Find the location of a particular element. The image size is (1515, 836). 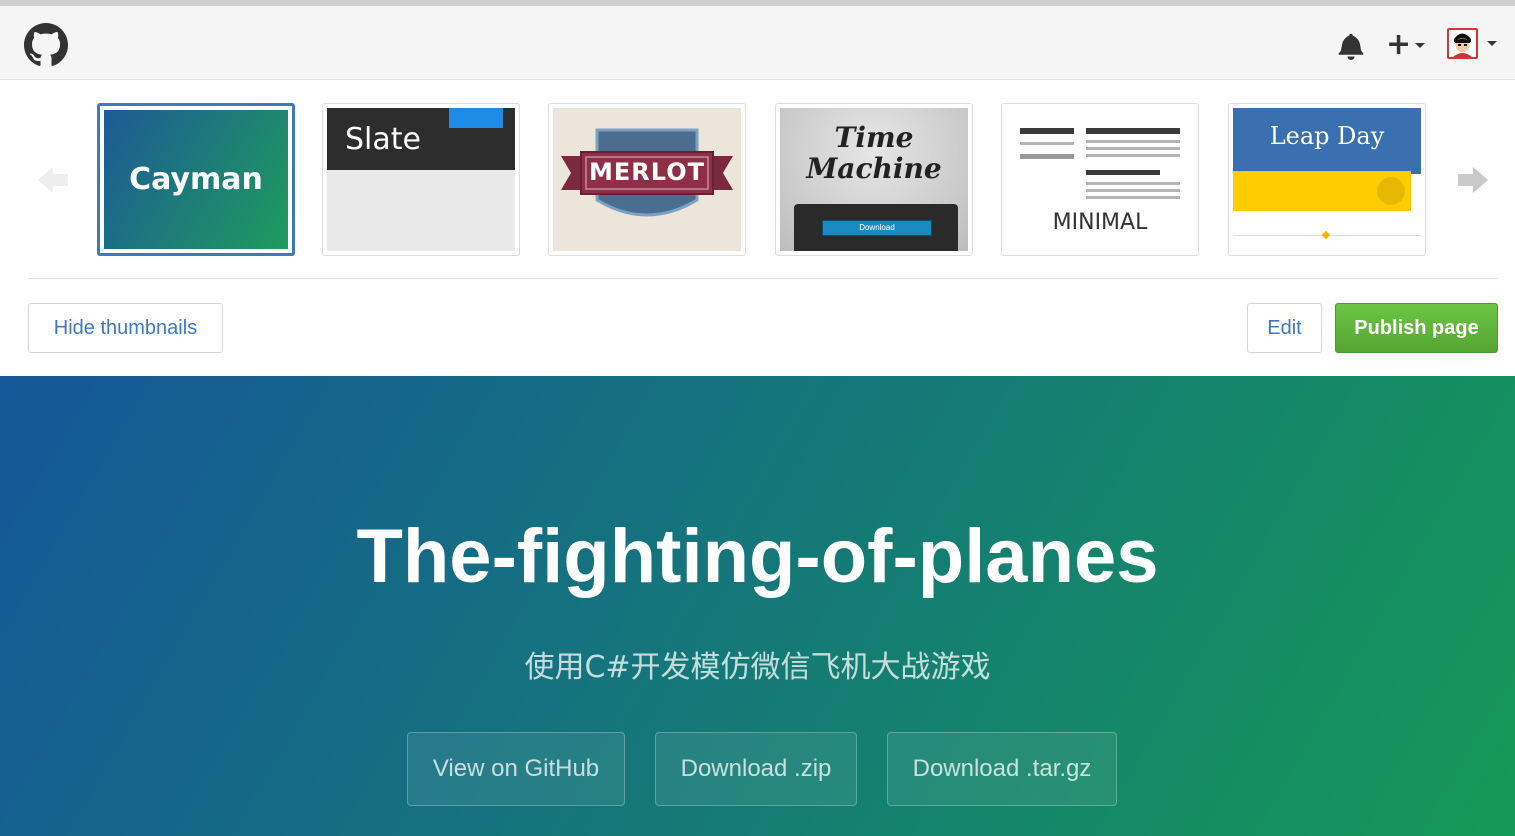

theme-name-line2: Machine is located at coordinates (874, 168).